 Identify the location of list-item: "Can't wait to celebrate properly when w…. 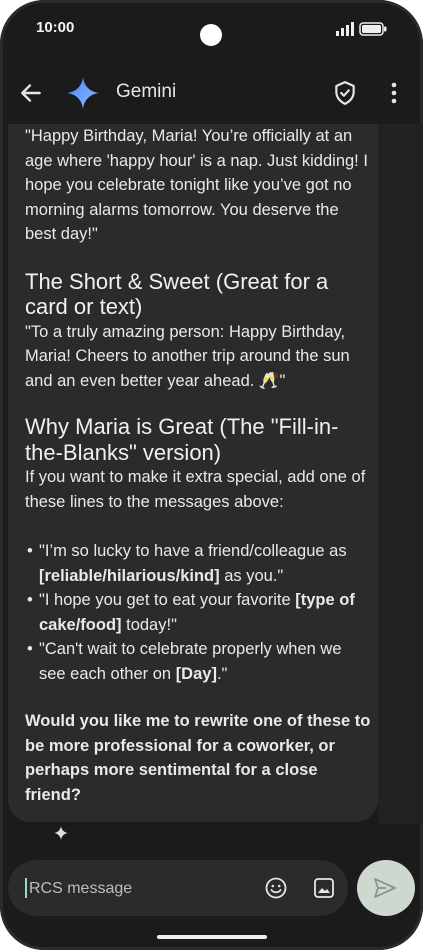
(198, 661).